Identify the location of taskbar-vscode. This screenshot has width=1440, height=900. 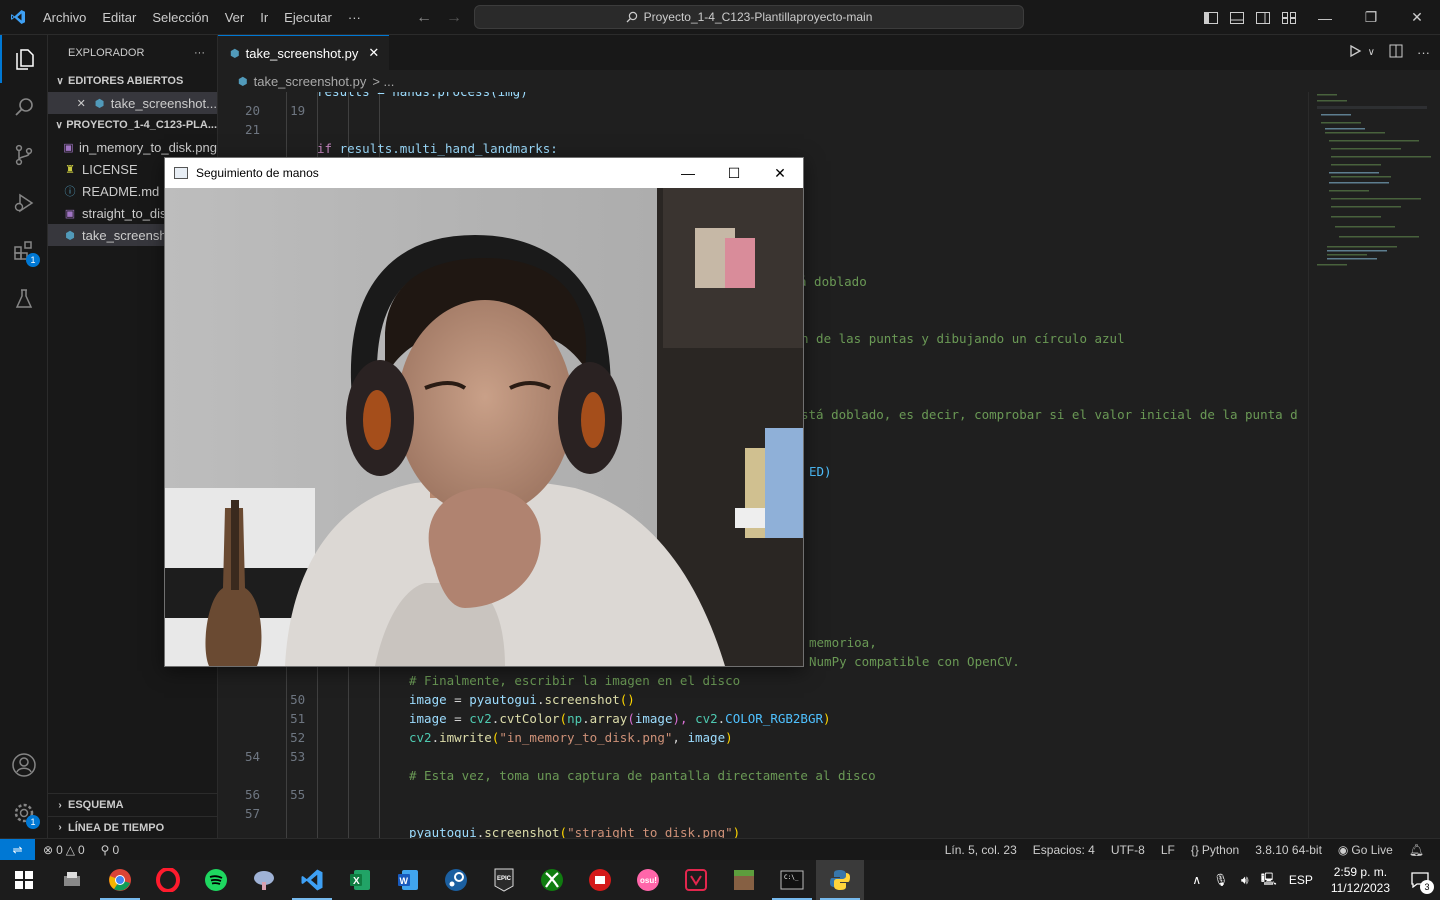
(312, 880).